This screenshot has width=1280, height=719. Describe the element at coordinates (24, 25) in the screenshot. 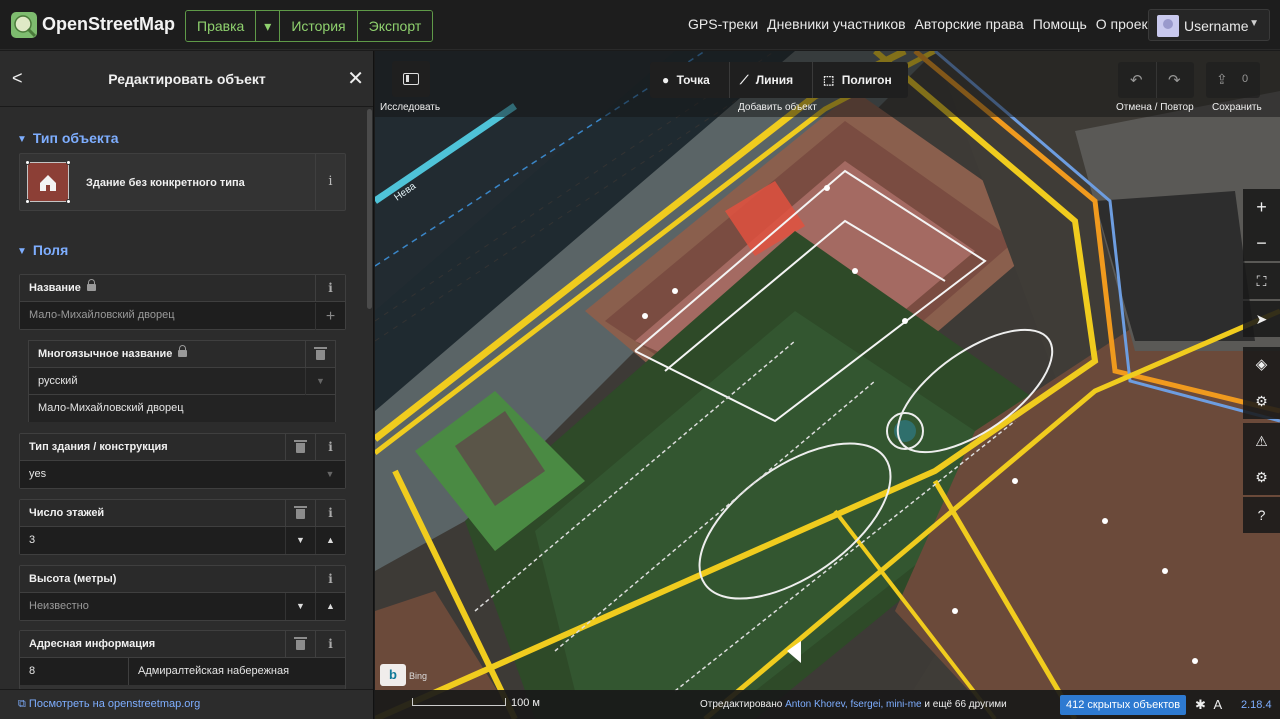

I see `openstreetmap-logo` at that location.